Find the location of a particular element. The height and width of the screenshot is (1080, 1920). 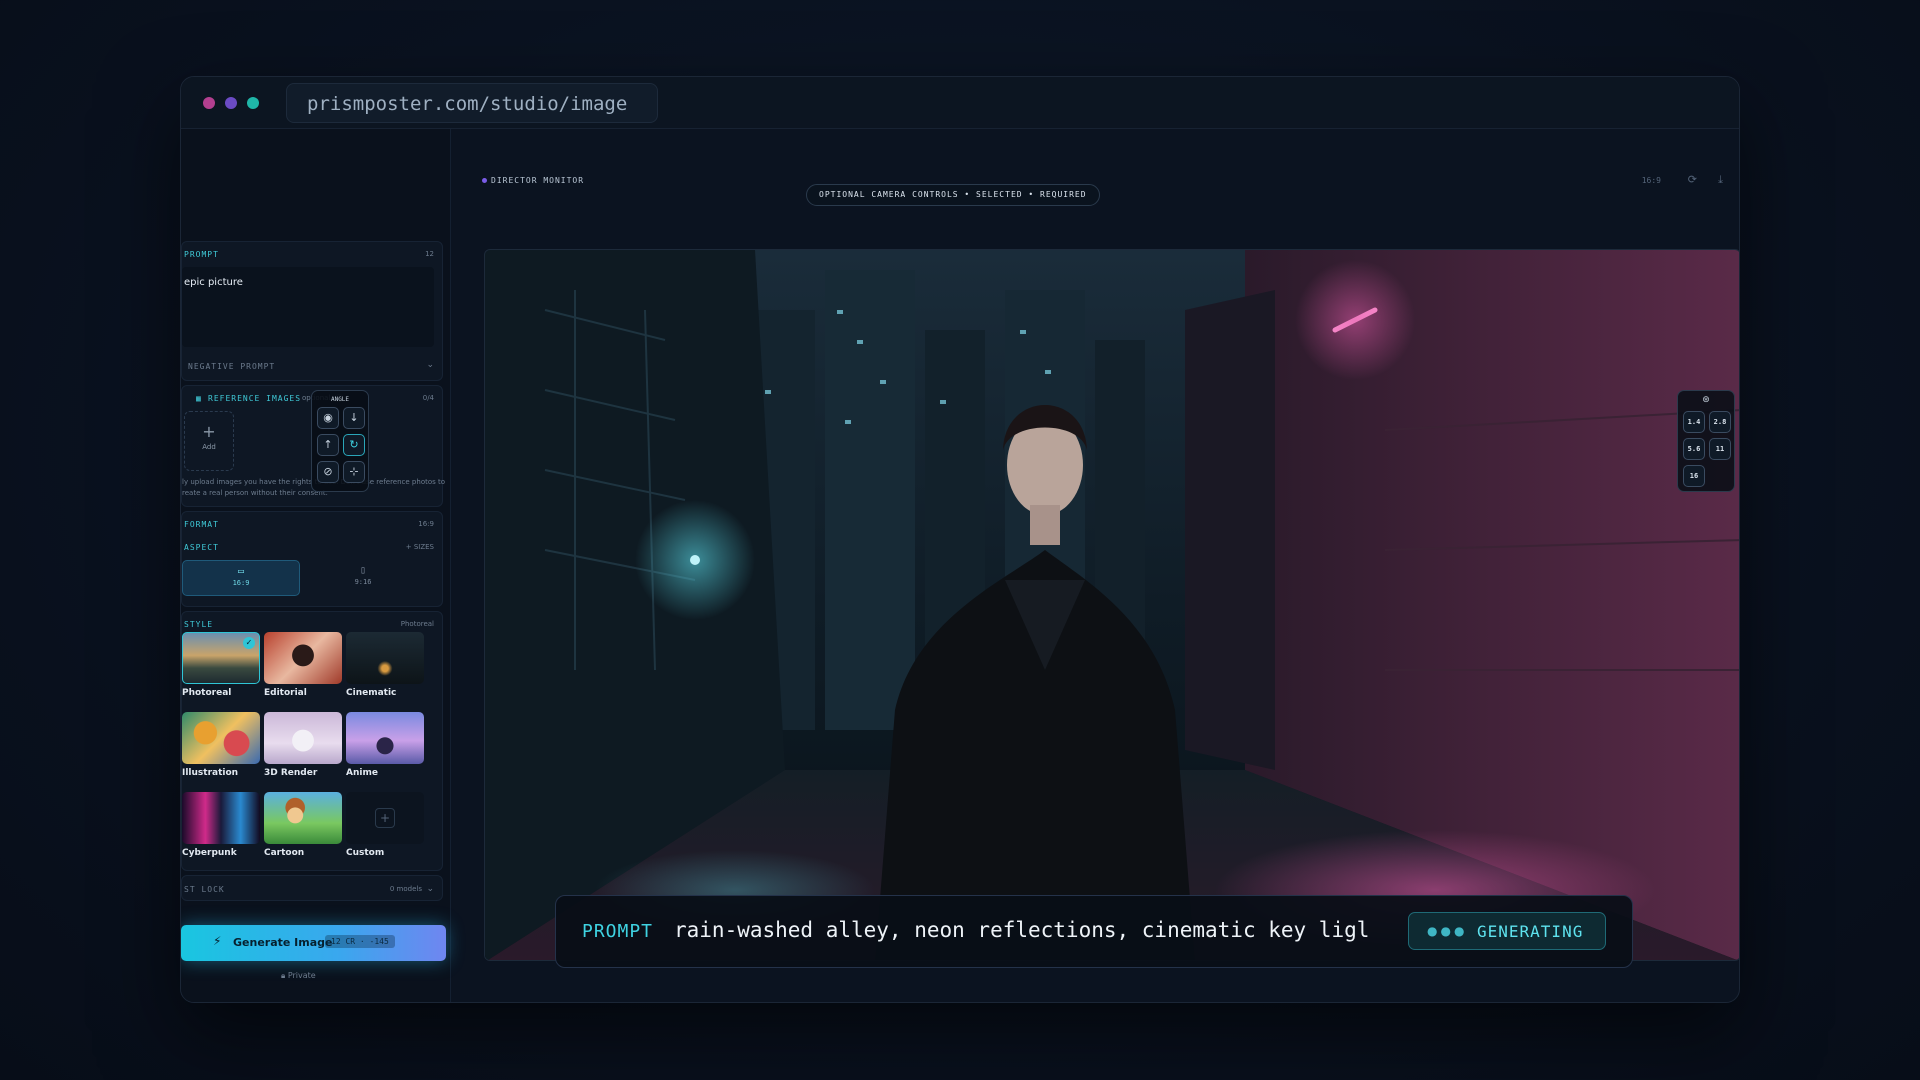

style-tile-custom: + Custom is located at coordinates (385, 828).